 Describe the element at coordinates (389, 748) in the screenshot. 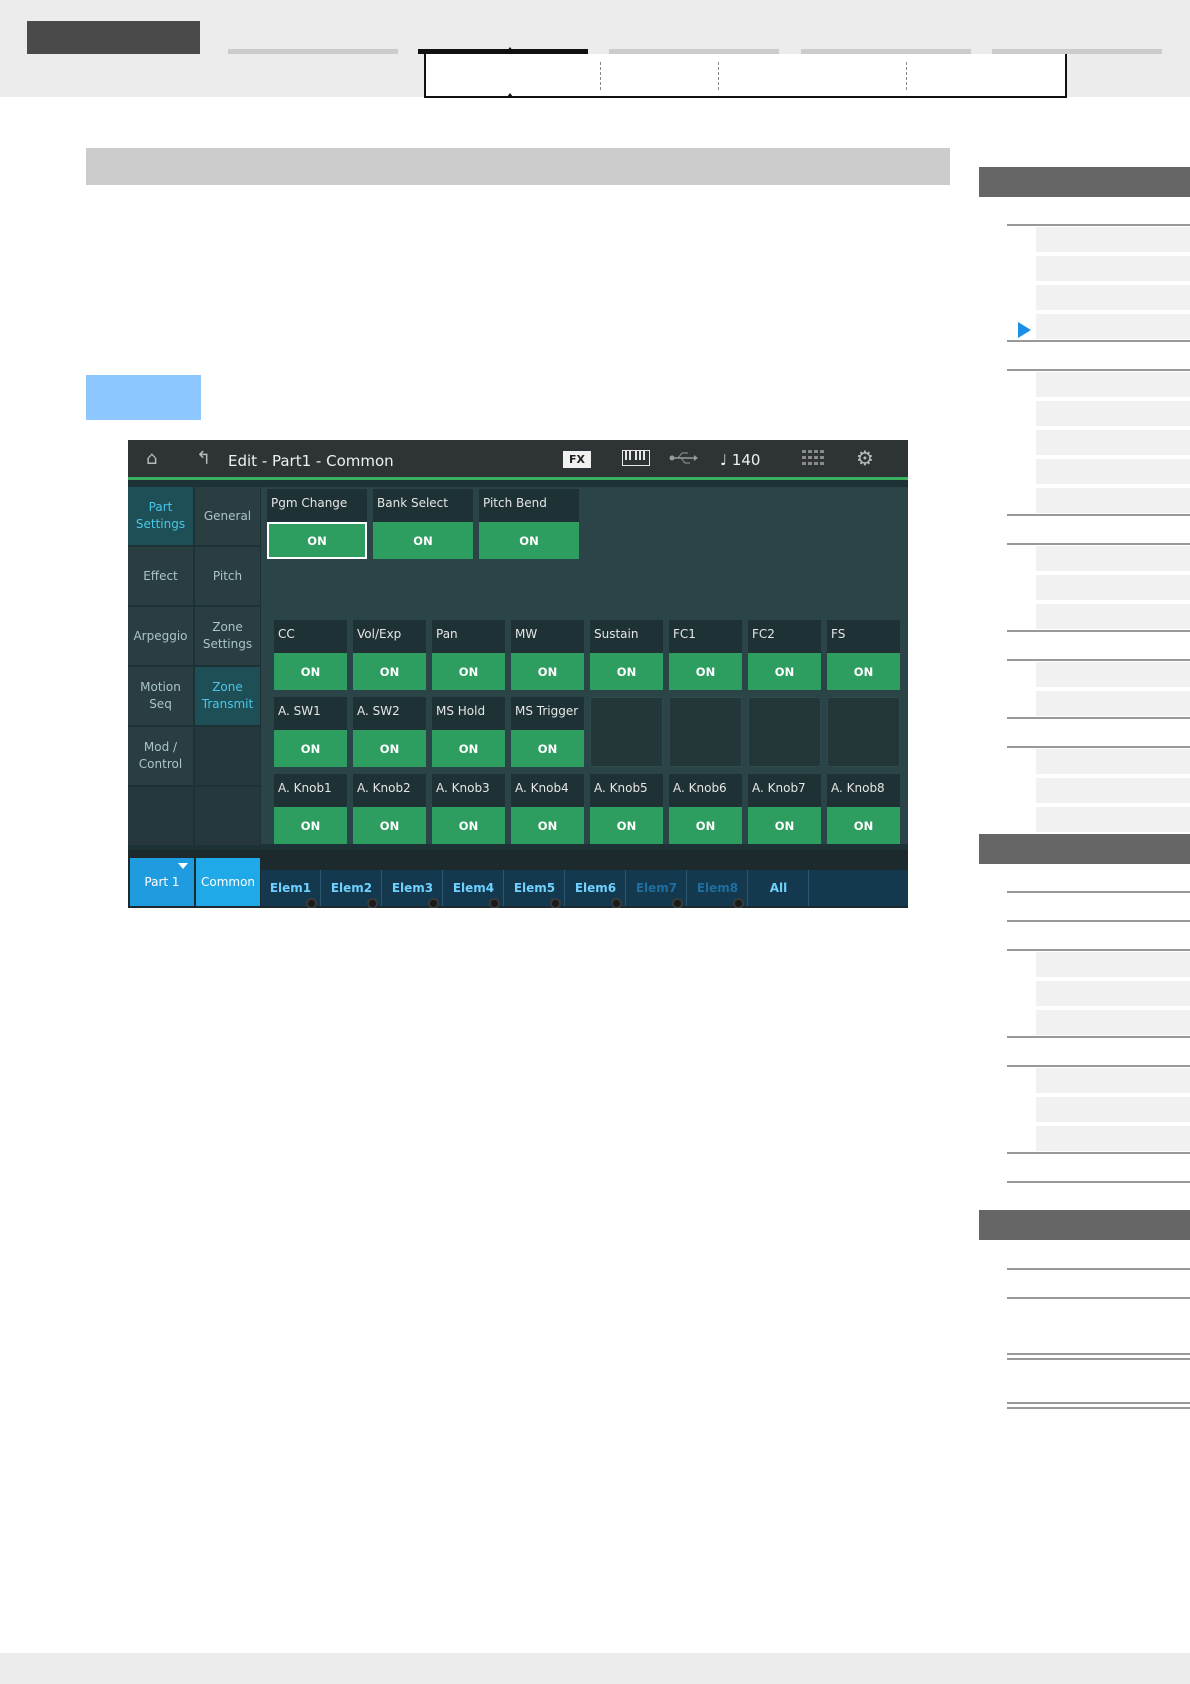

I see `a-sw2-switch: ON` at that location.